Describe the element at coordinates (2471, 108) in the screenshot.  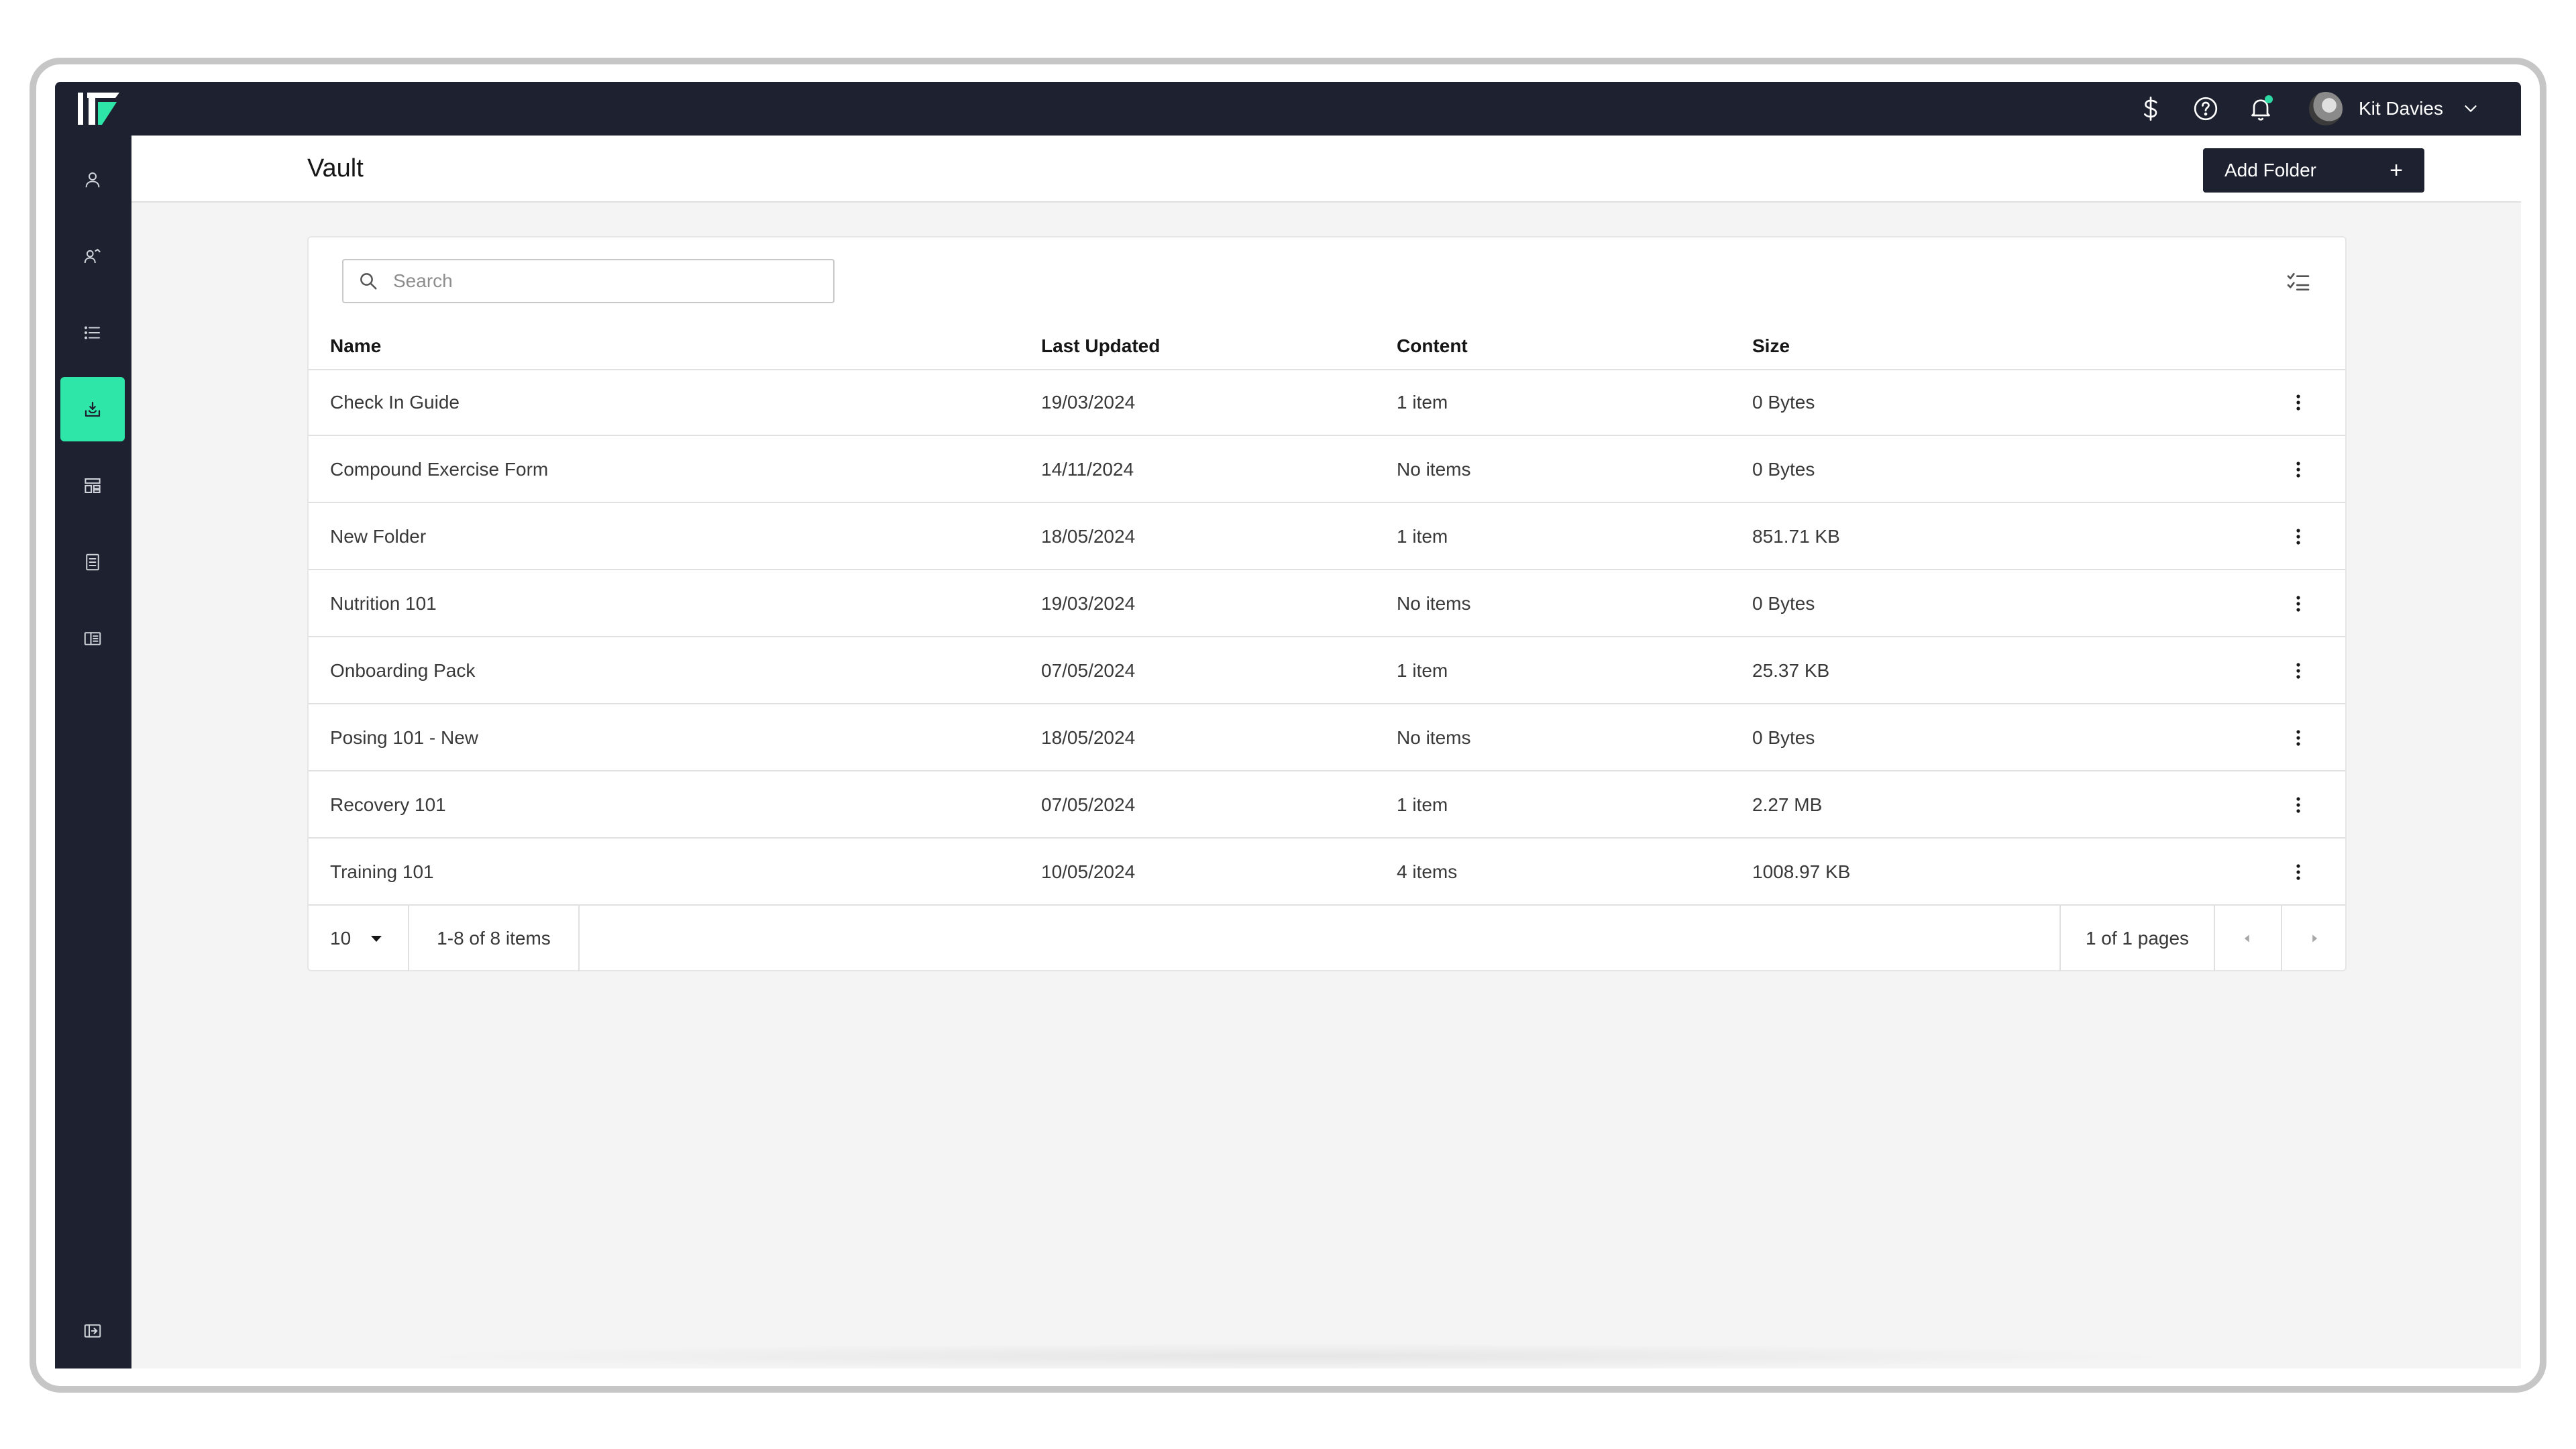
I see `chevron-down-icon` at that location.